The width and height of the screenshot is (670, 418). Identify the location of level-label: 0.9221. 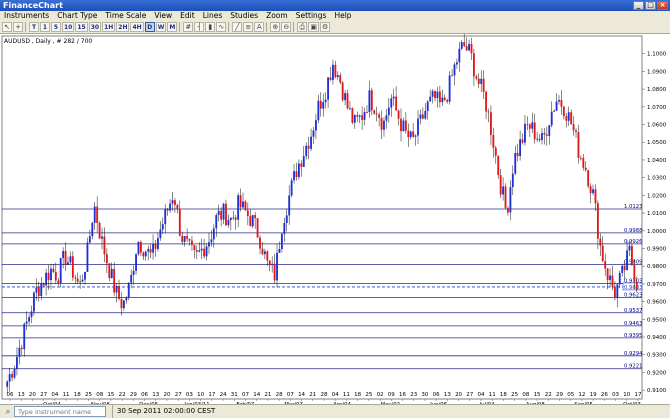
(633, 367).